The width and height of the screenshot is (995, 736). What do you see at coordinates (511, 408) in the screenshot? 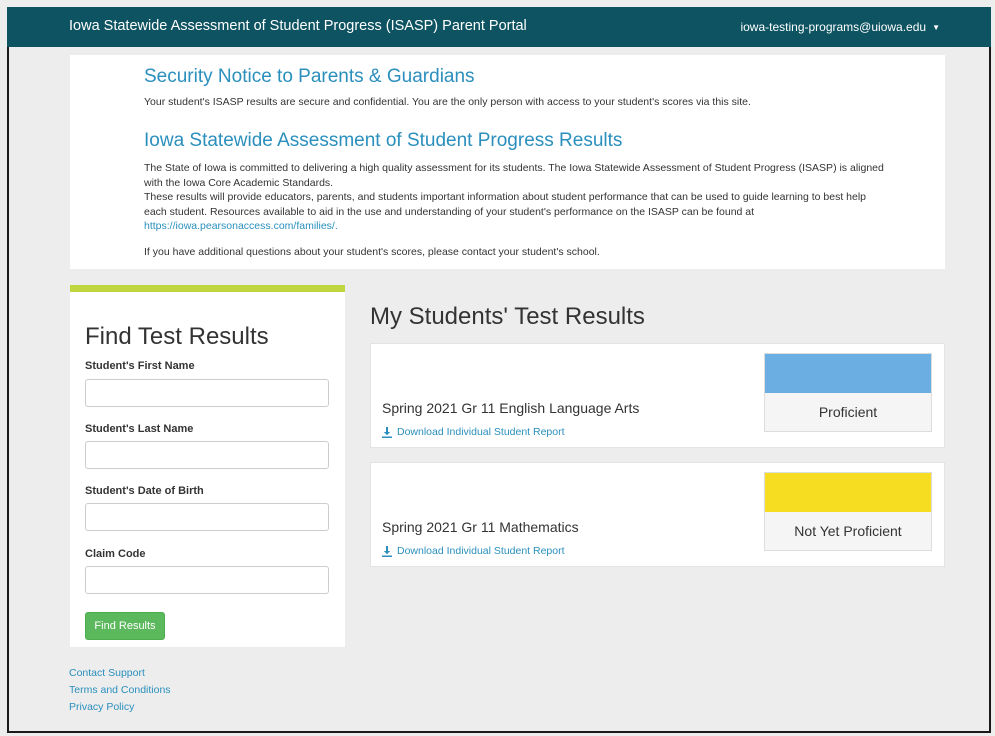
I see `test-name: Spring 2021 Gr 11 English Language Arts` at bounding box center [511, 408].